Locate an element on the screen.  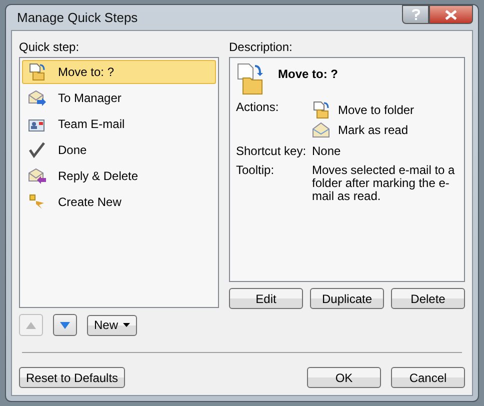
quick-step-item: Create New is located at coordinates (119, 202).